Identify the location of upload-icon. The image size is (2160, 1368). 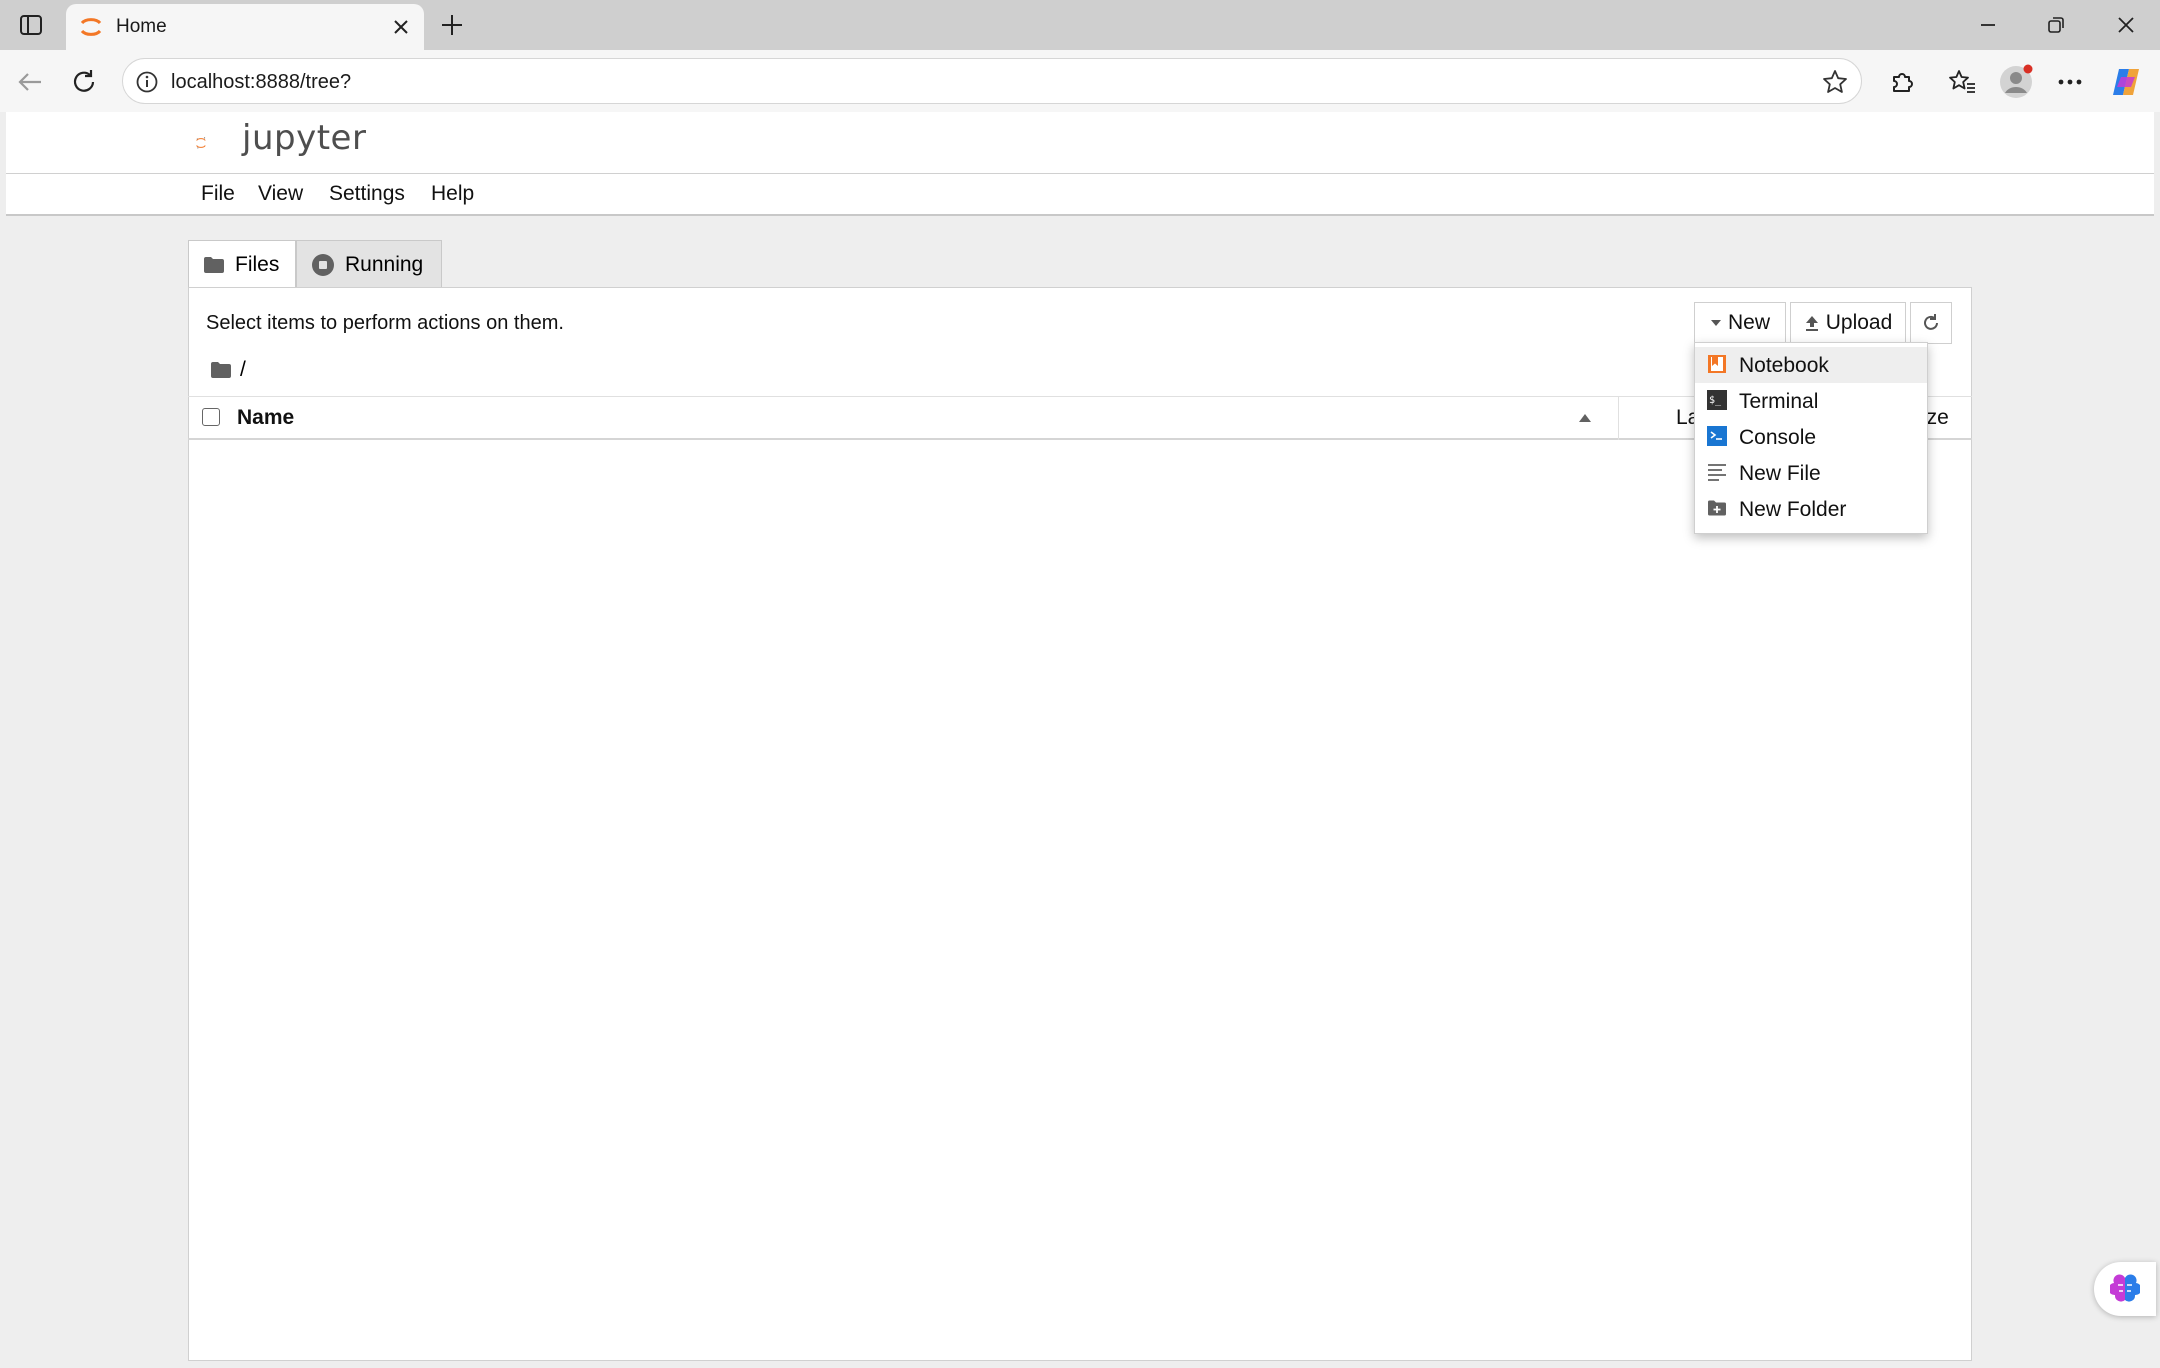
(1811, 323).